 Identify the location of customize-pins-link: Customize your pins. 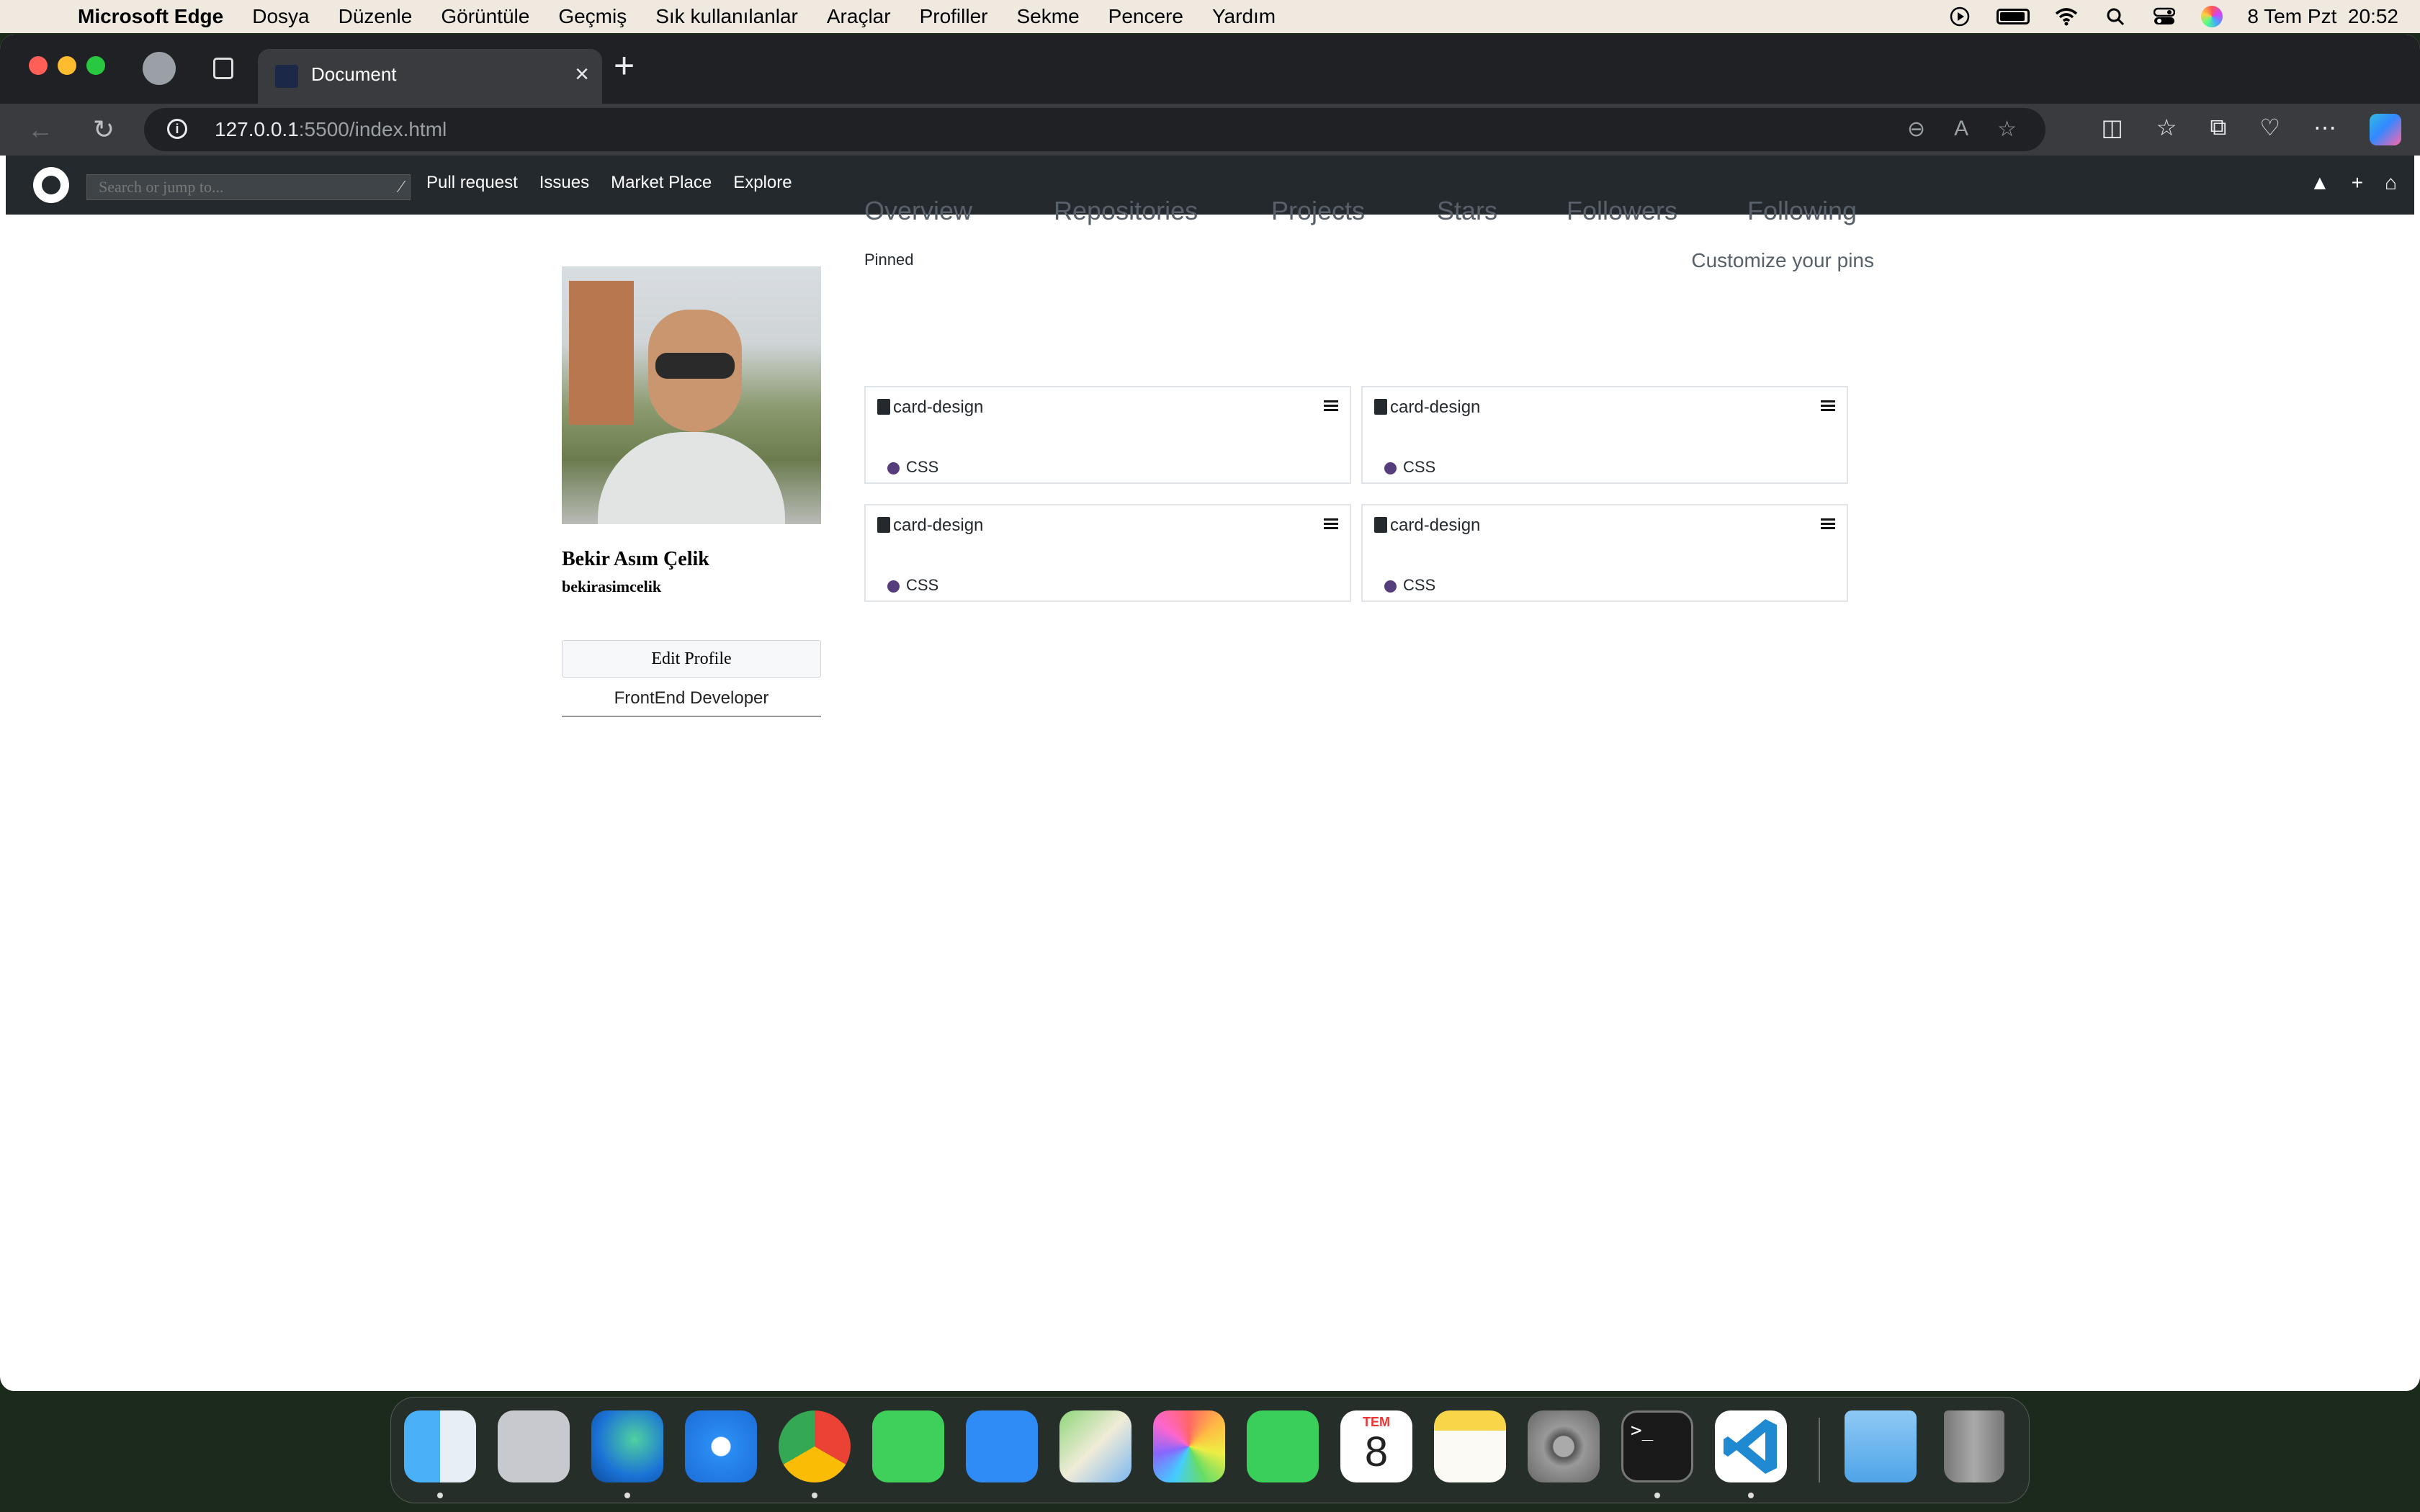
(1768, 260).